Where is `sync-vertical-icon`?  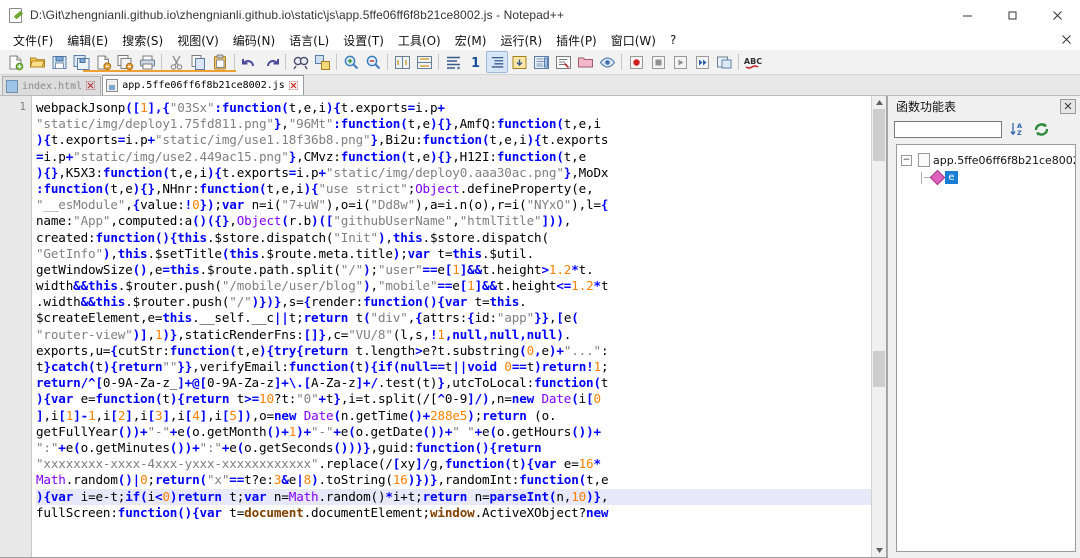 sync-vertical-icon is located at coordinates (402, 62).